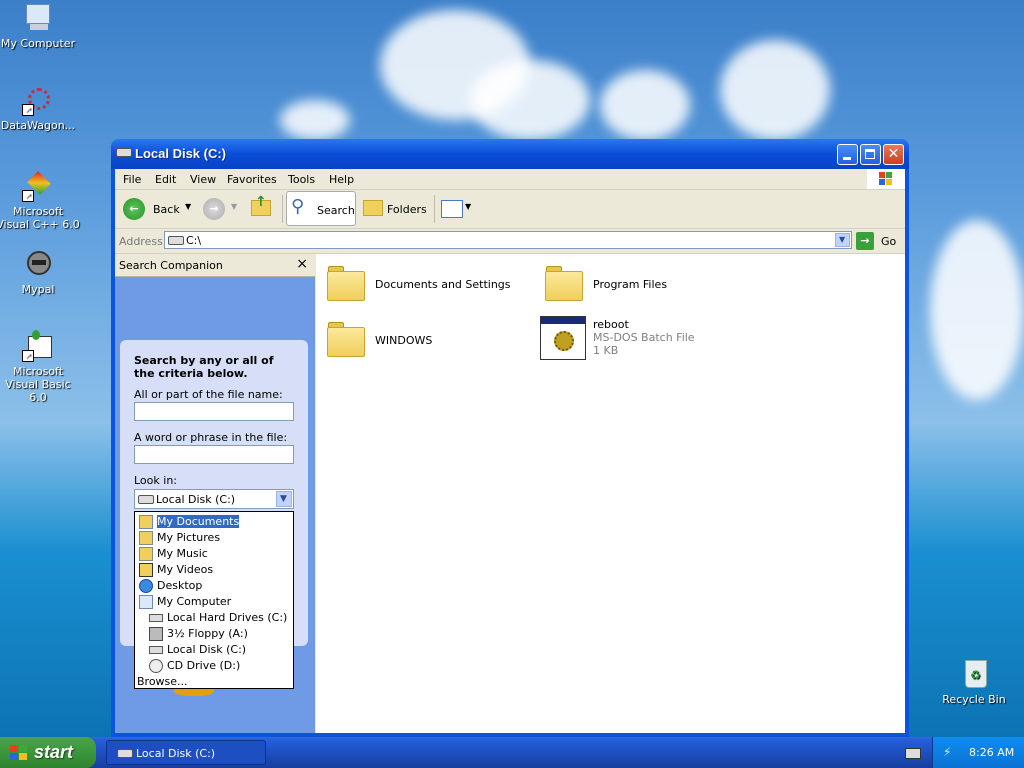 The image size is (1024, 768). What do you see at coordinates (214, 569) in the screenshot?
I see `dropdown-item-my-videos: My Videos` at bounding box center [214, 569].